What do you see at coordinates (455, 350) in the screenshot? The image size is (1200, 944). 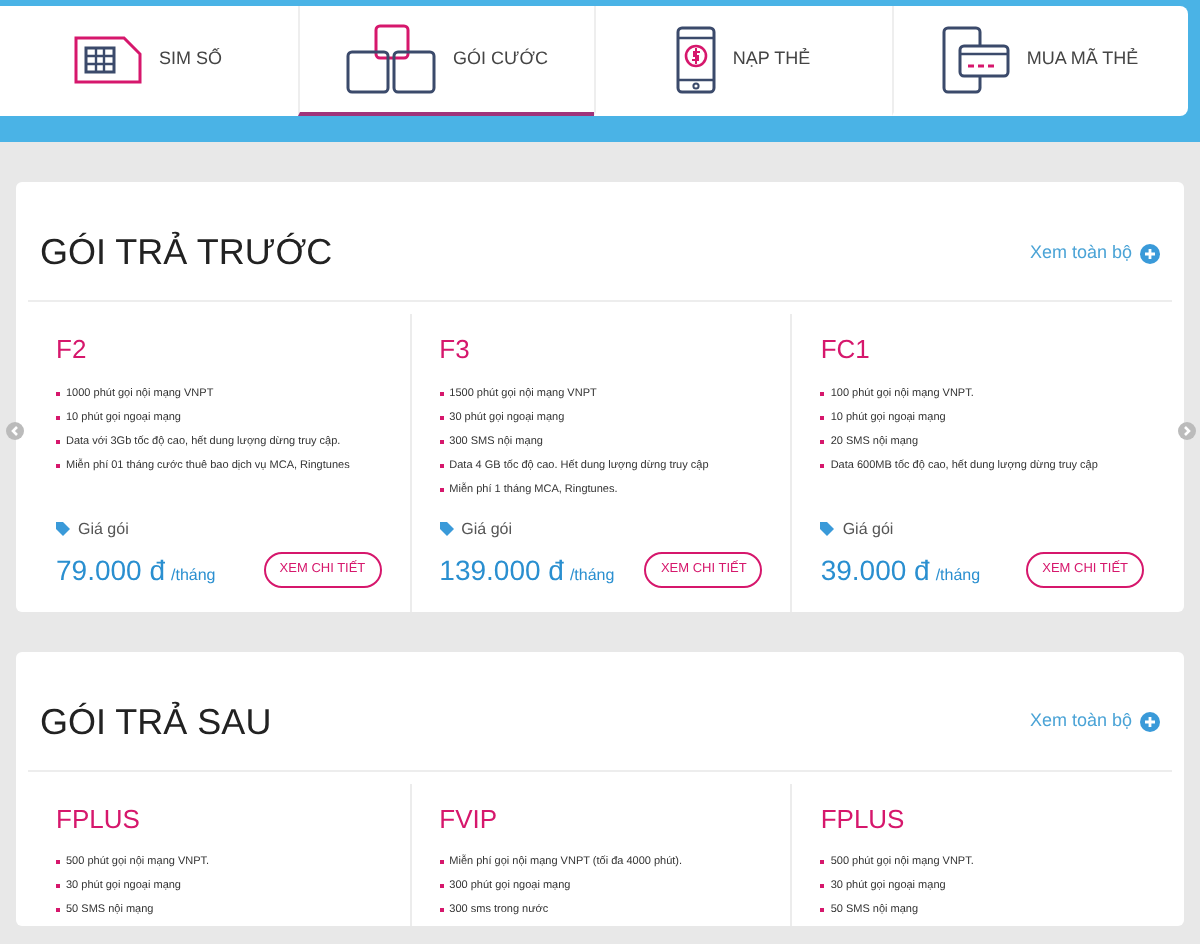 I see `package-name: F3` at bounding box center [455, 350].